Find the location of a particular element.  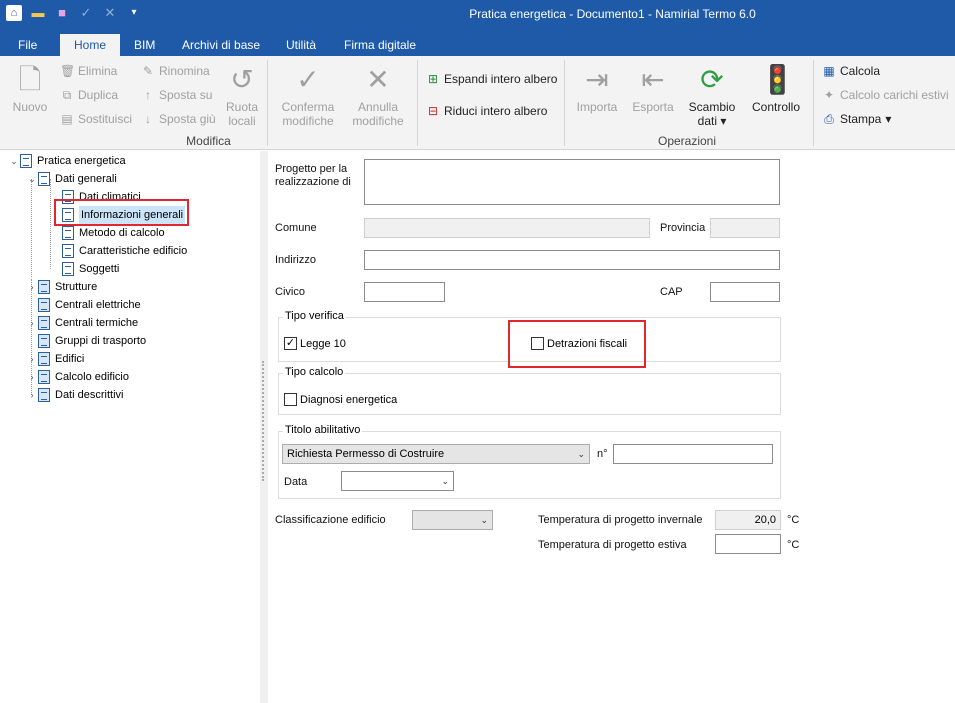

importa-button: ⇥ Importa is located at coordinates (597, 89).